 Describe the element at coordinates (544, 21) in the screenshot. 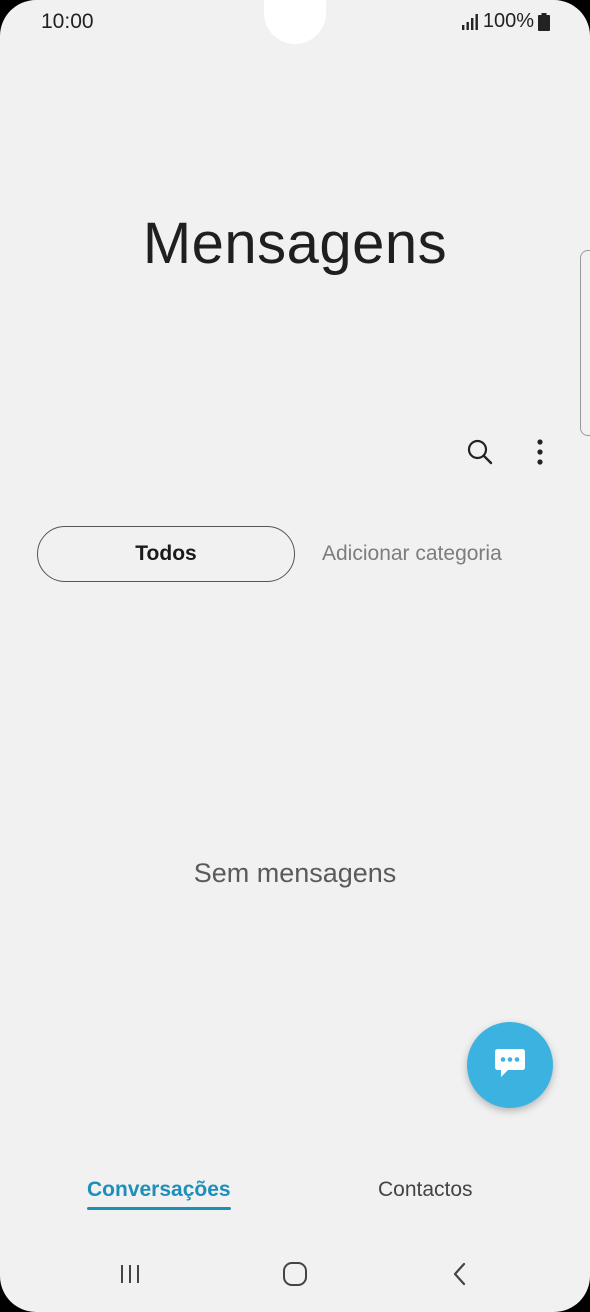

I see `battery-icon` at that location.